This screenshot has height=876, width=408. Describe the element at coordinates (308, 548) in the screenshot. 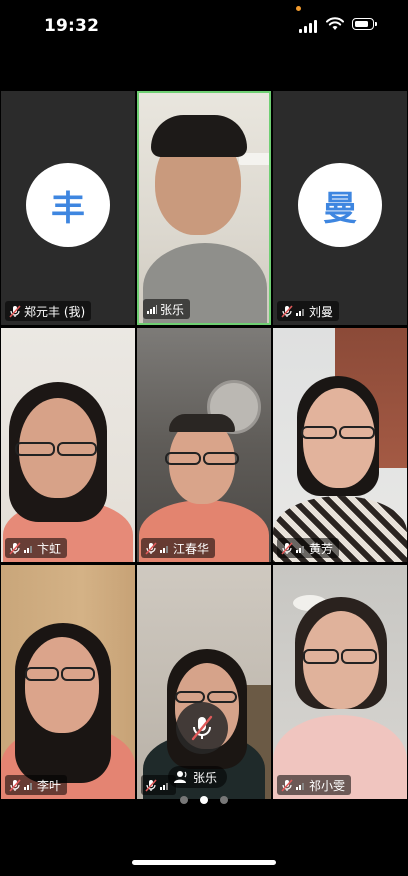

I see `participant-name-tag: 黄芳` at that location.